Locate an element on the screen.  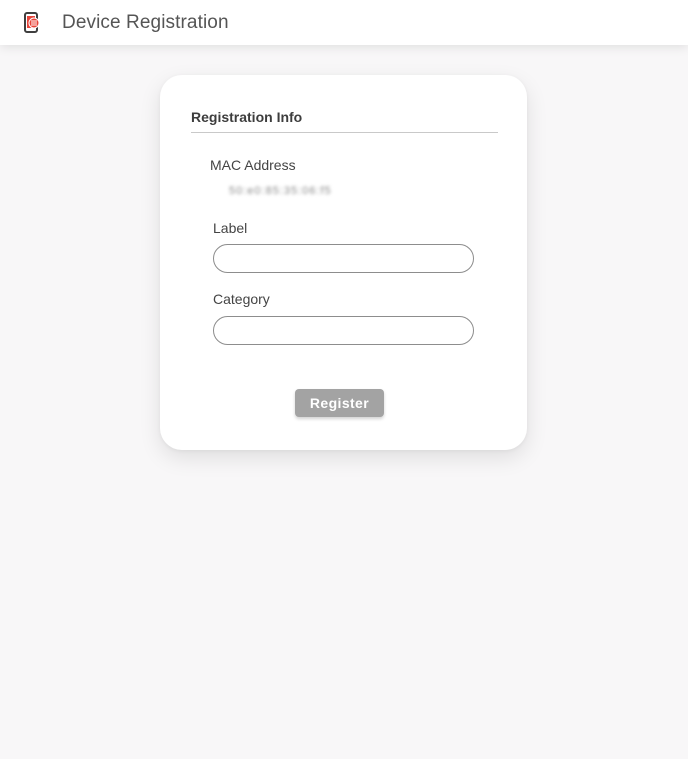
register-button: Register is located at coordinates (339, 403).